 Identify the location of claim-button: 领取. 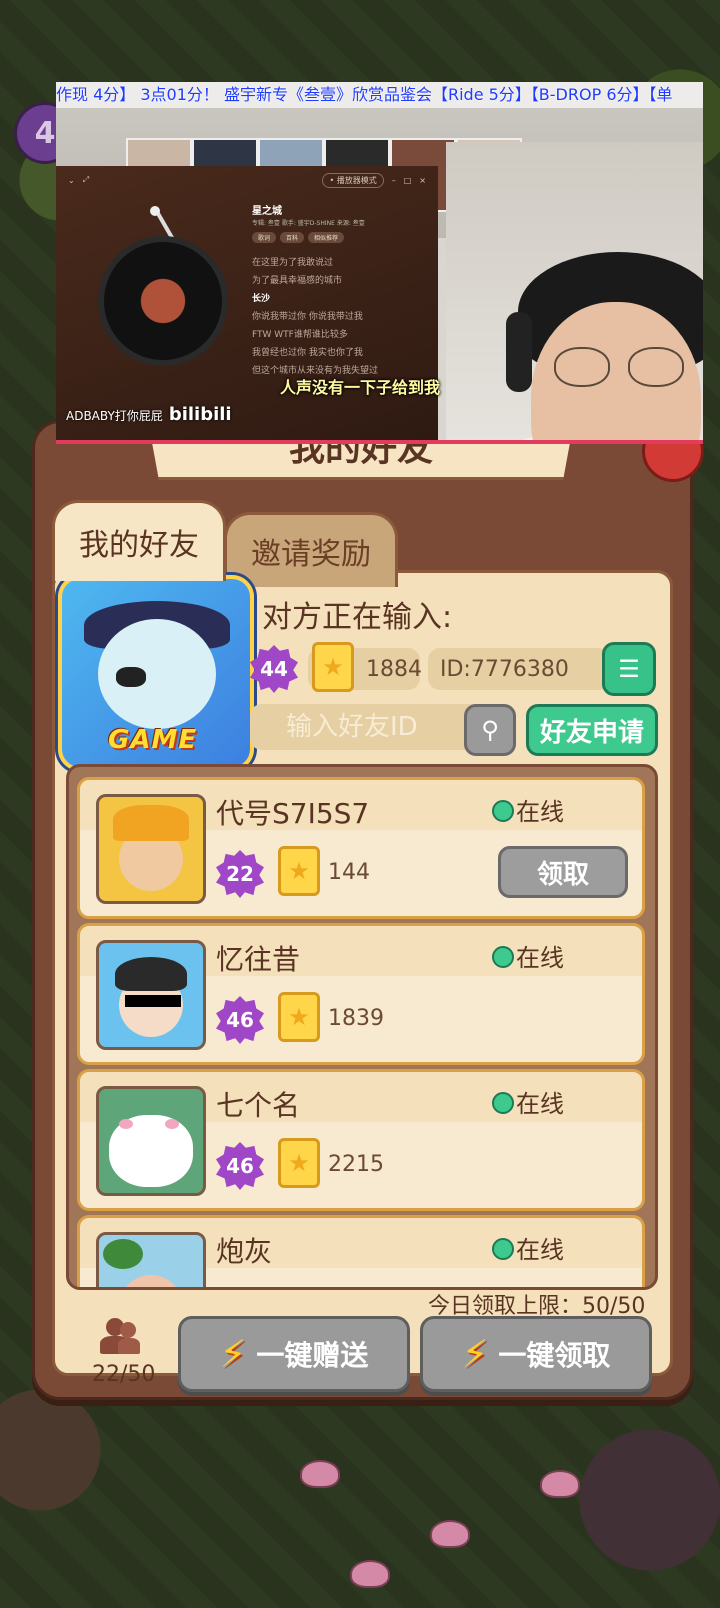
(563, 872).